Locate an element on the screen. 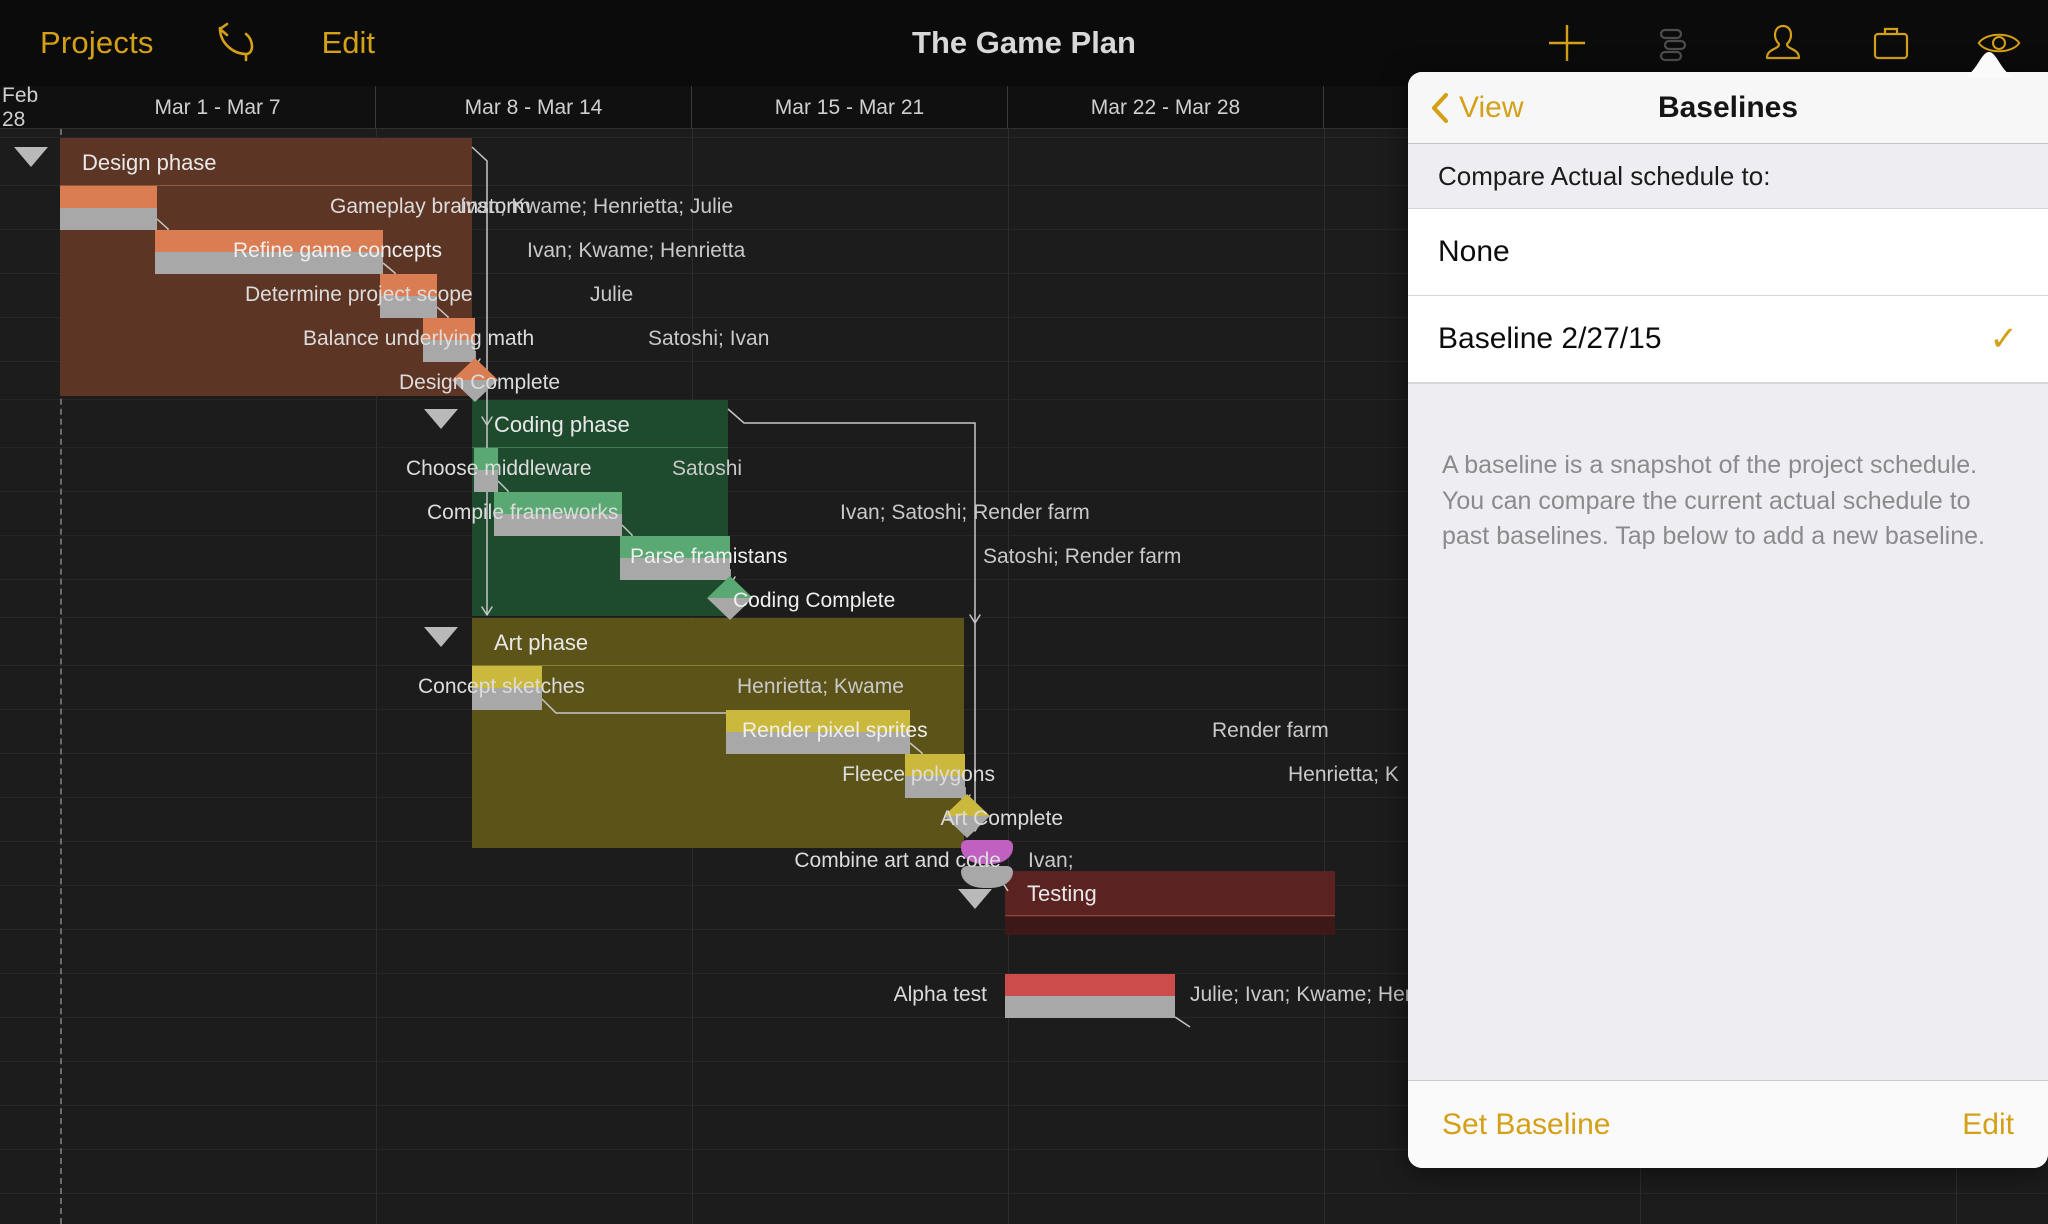 Image resolution: width=2048 pixels, height=1224 pixels. add-icon is located at coordinates (1567, 43).